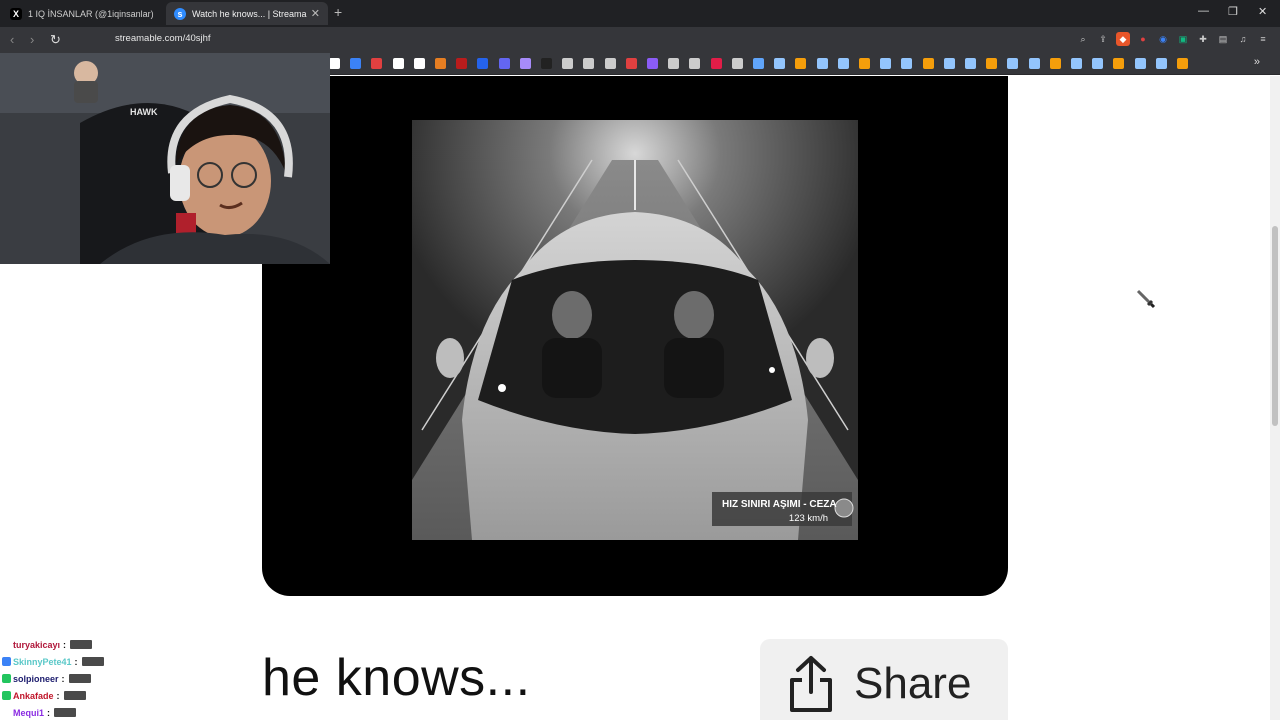 This screenshot has height=720, width=1280. What do you see at coordinates (1233, 11) in the screenshot?
I see `restore-button: ❐` at bounding box center [1233, 11].